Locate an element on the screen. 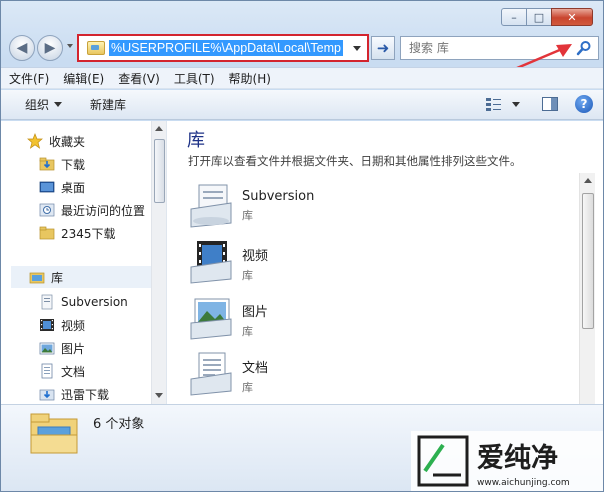 Image resolution: width=604 pixels, height=492 pixels. recent-pages-dropdown is located at coordinates (70, 46).